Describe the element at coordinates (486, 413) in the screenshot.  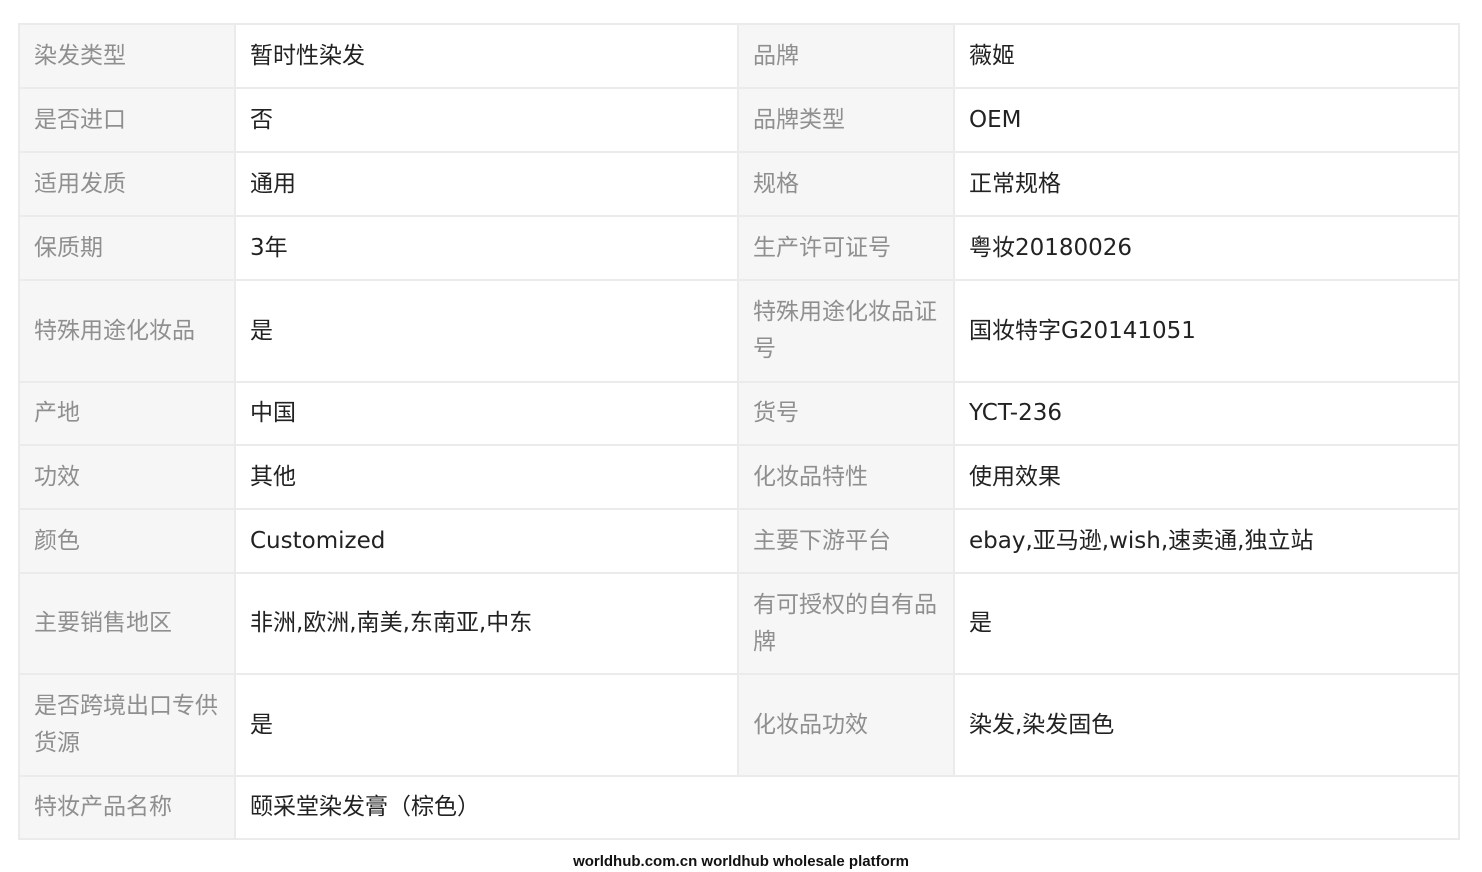
I see `attr-value: 中国` at that location.